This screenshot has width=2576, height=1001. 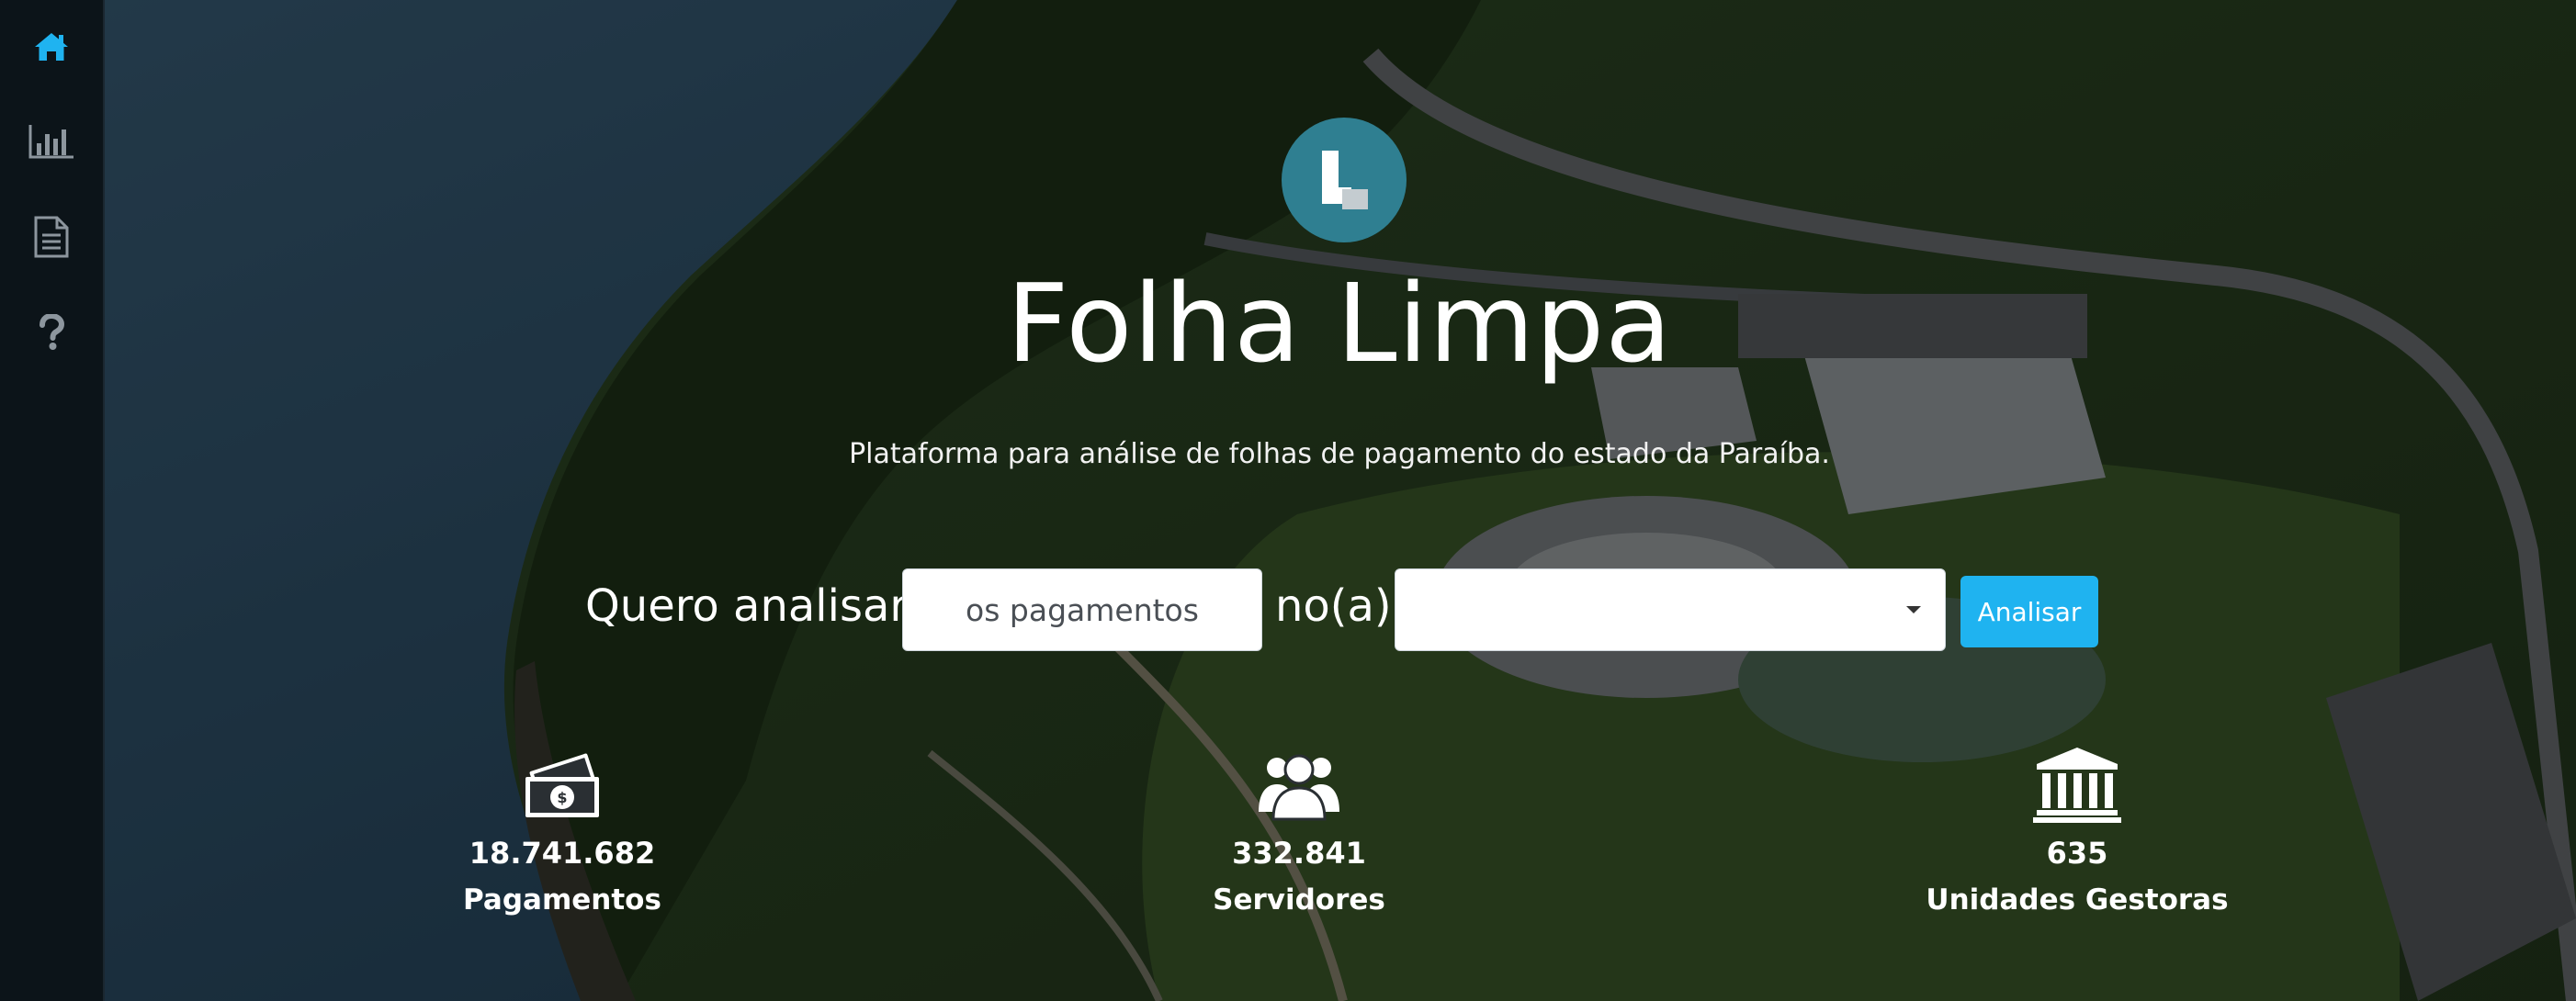 I want to click on sidebar-item-reports, so click(x=51, y=237).